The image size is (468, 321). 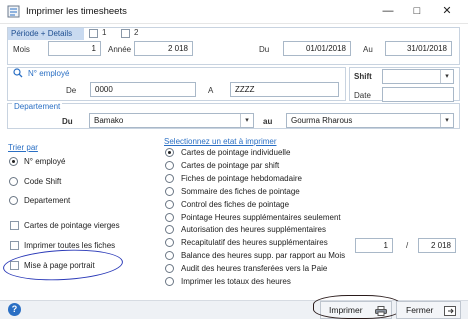 I want to click on trier-option-employe: N° employé, so click(x=45, y=161).